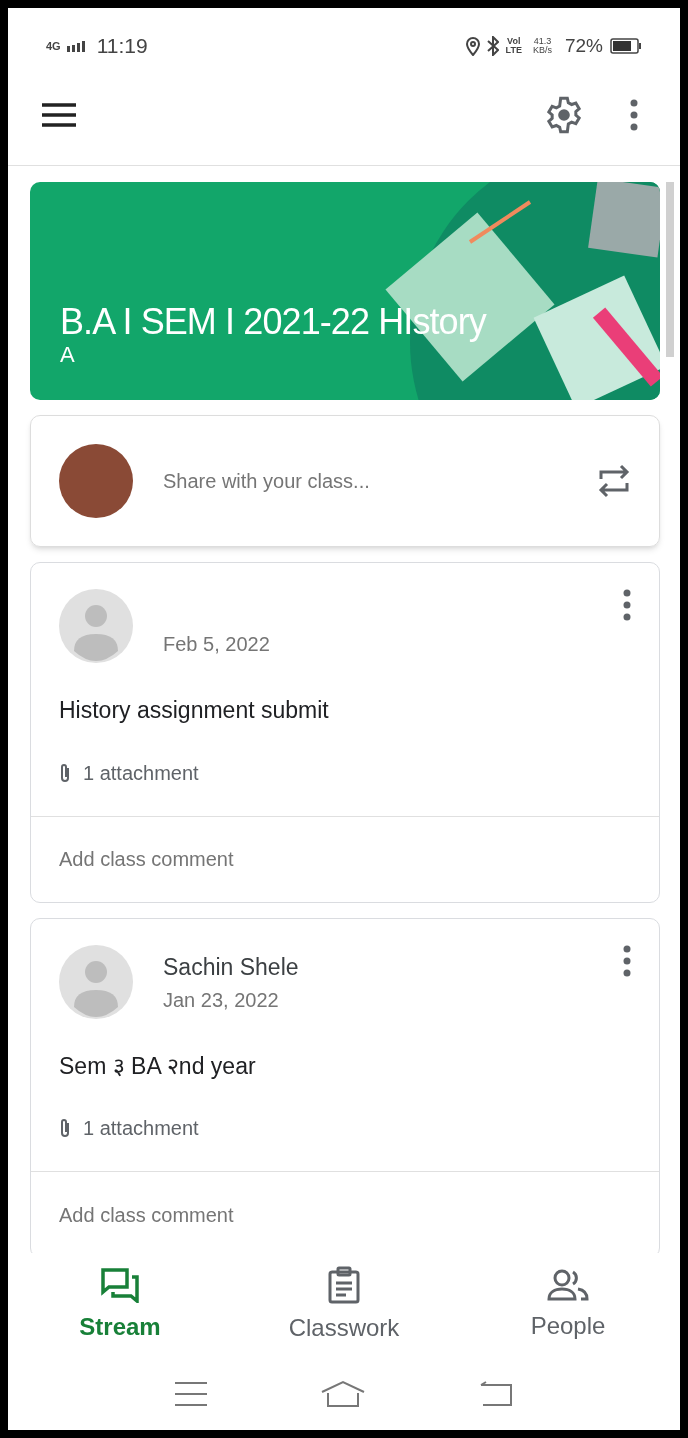  Describe the element at coordinates (514, 41) in the screenshot. I see `volte-label: Vol` at that location.